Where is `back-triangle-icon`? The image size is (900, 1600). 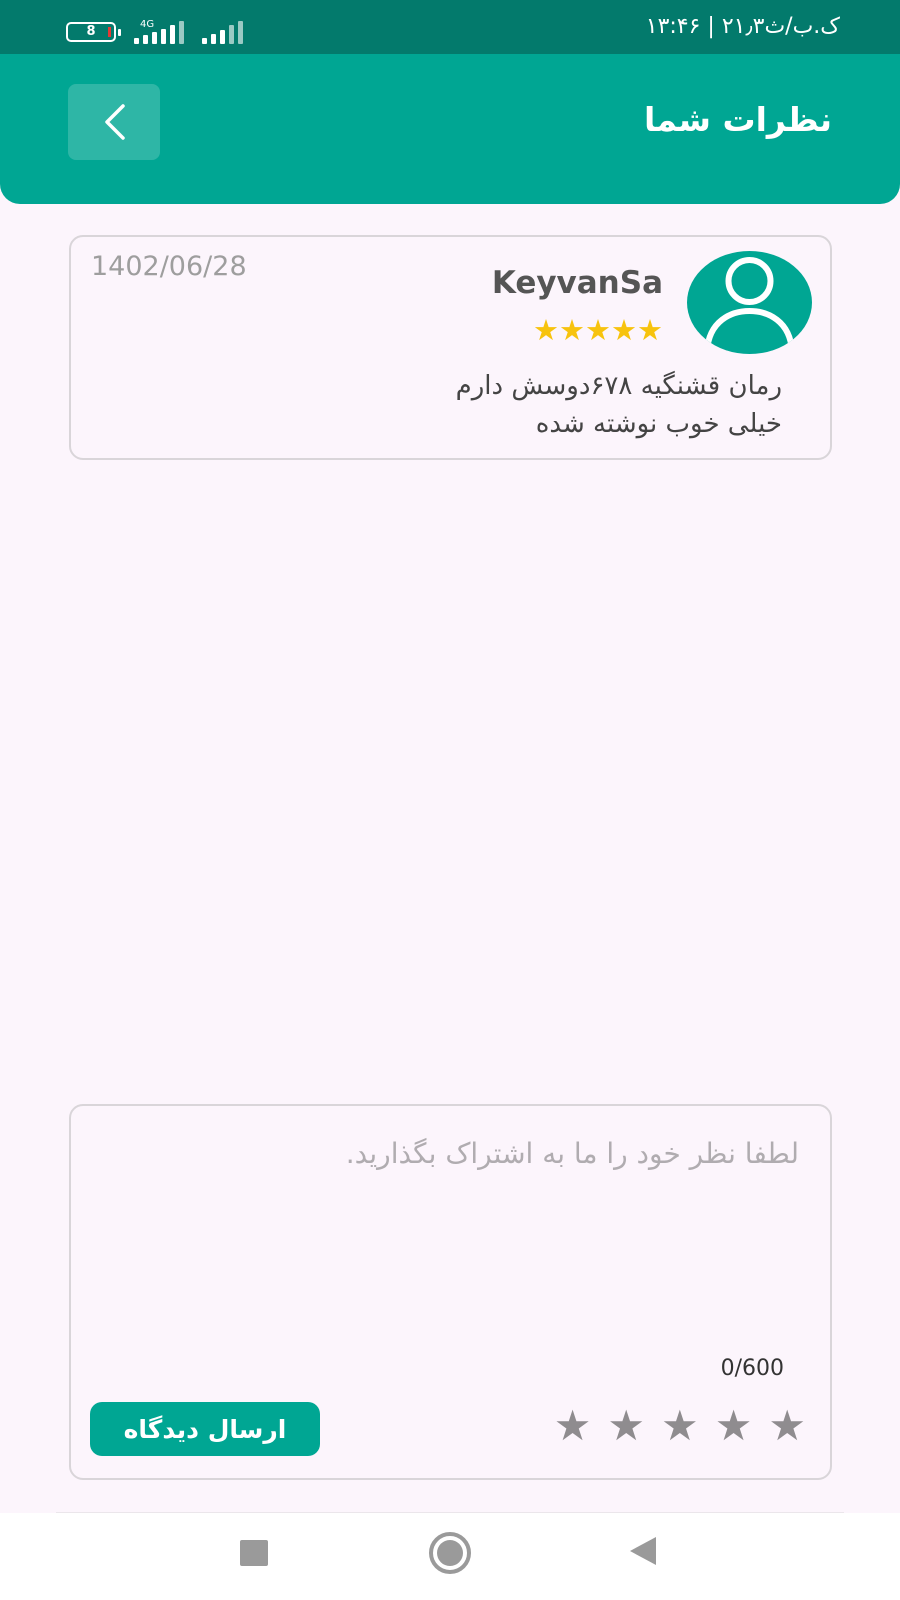 back-triangle-icon is located at coordinates (643, 1551).